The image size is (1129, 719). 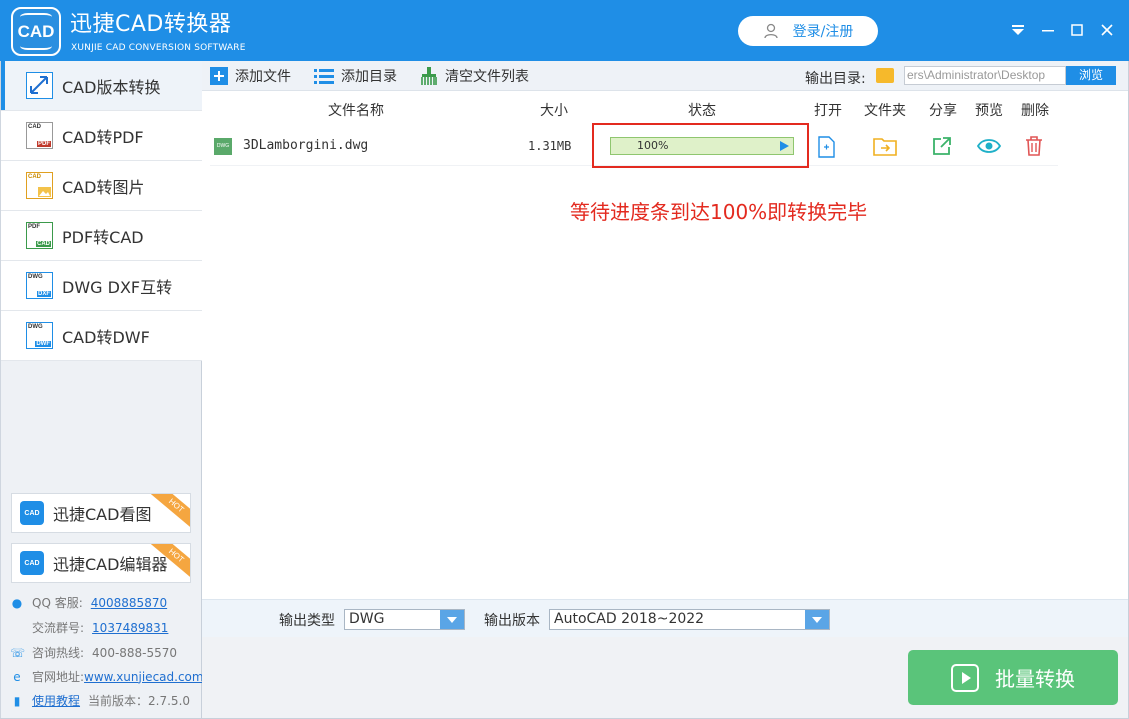 I want to click on output-type-value: DWG, so click(x=367, y=619).